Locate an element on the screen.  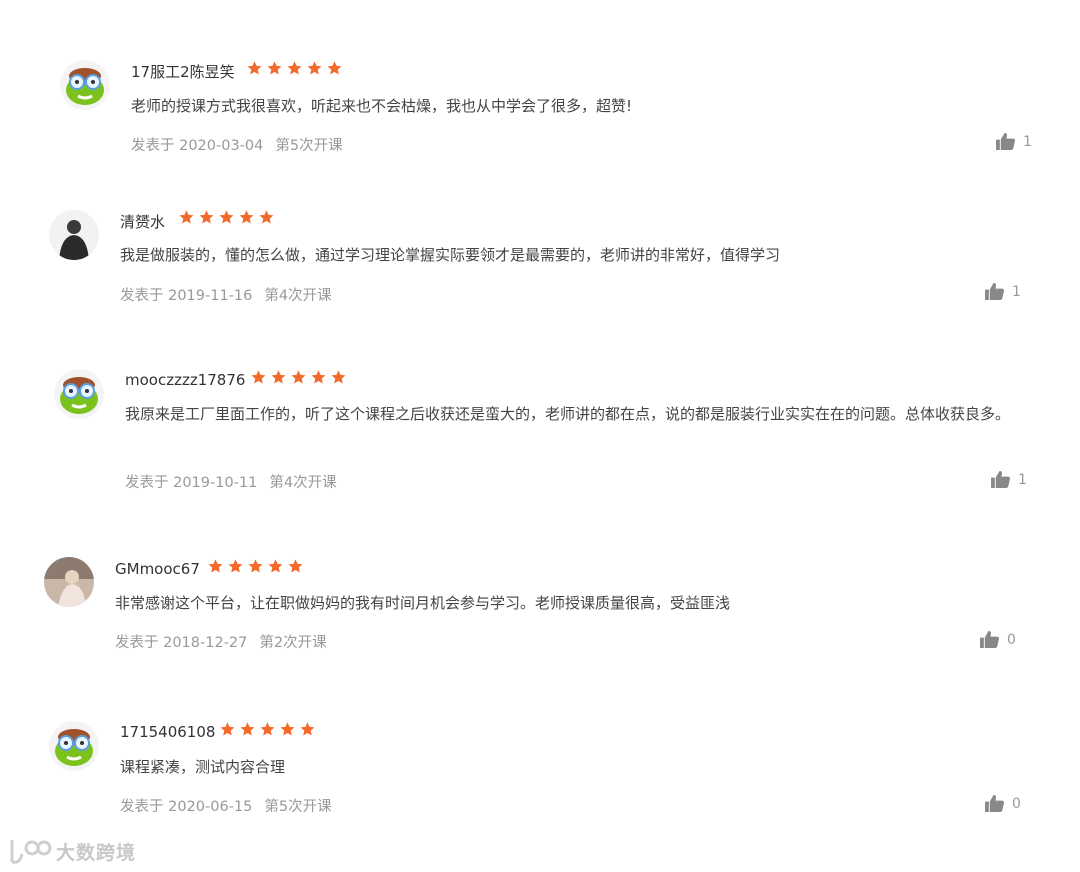
review-date: 发表于 2019-11-16 is located at coordinates (186, 296).